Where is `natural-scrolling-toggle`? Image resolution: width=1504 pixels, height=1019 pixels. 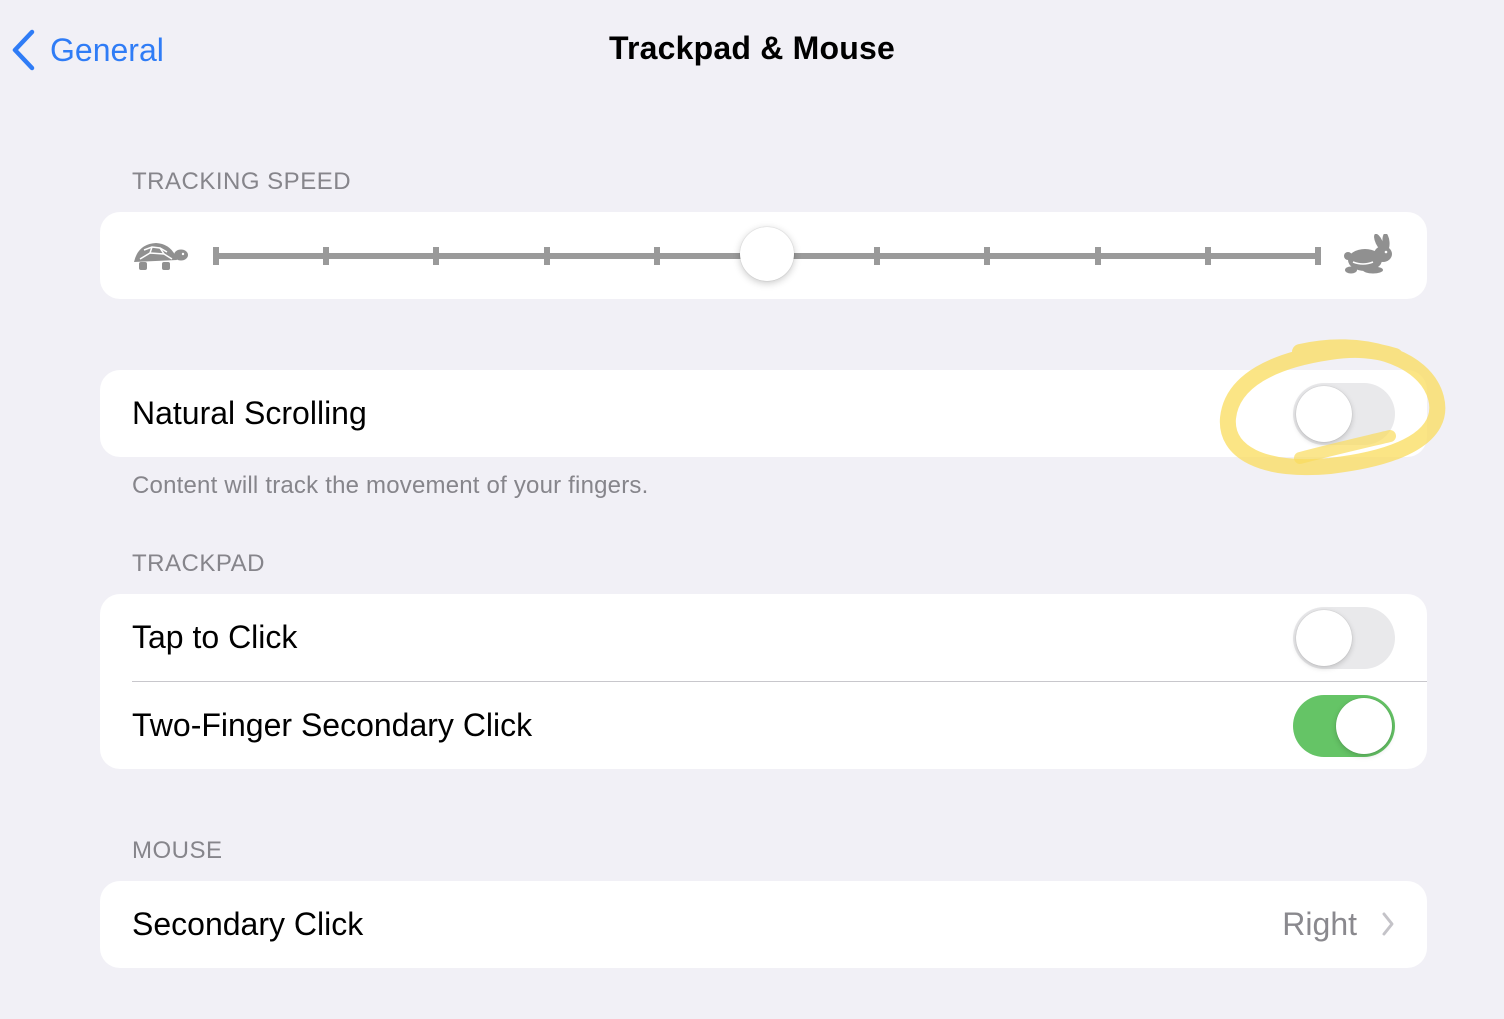 natural-scrolling-toggle is located at coordinates (1344, 413).